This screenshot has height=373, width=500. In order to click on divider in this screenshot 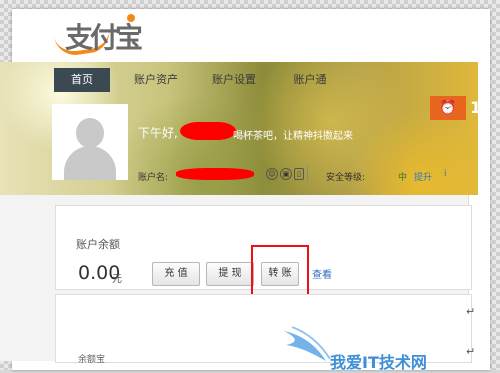, I will do `click(307, 173)`.